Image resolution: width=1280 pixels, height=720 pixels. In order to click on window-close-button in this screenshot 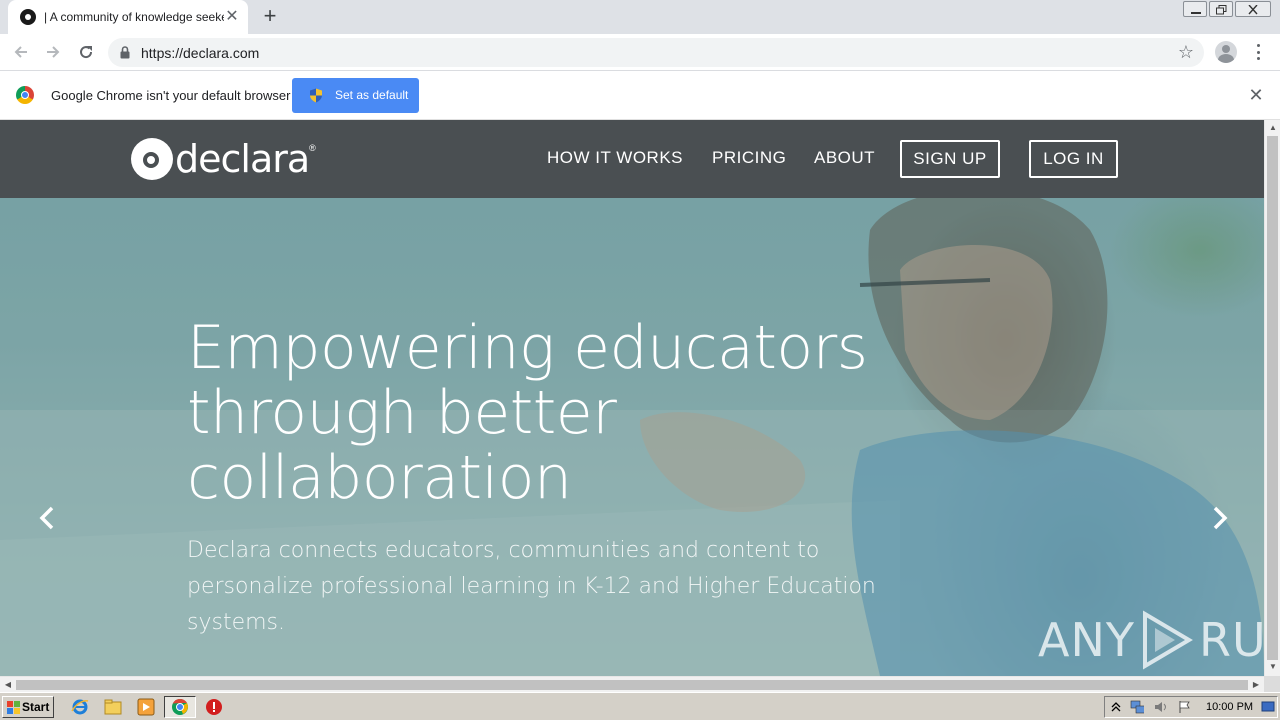, I will do `click(1253, 9)`.